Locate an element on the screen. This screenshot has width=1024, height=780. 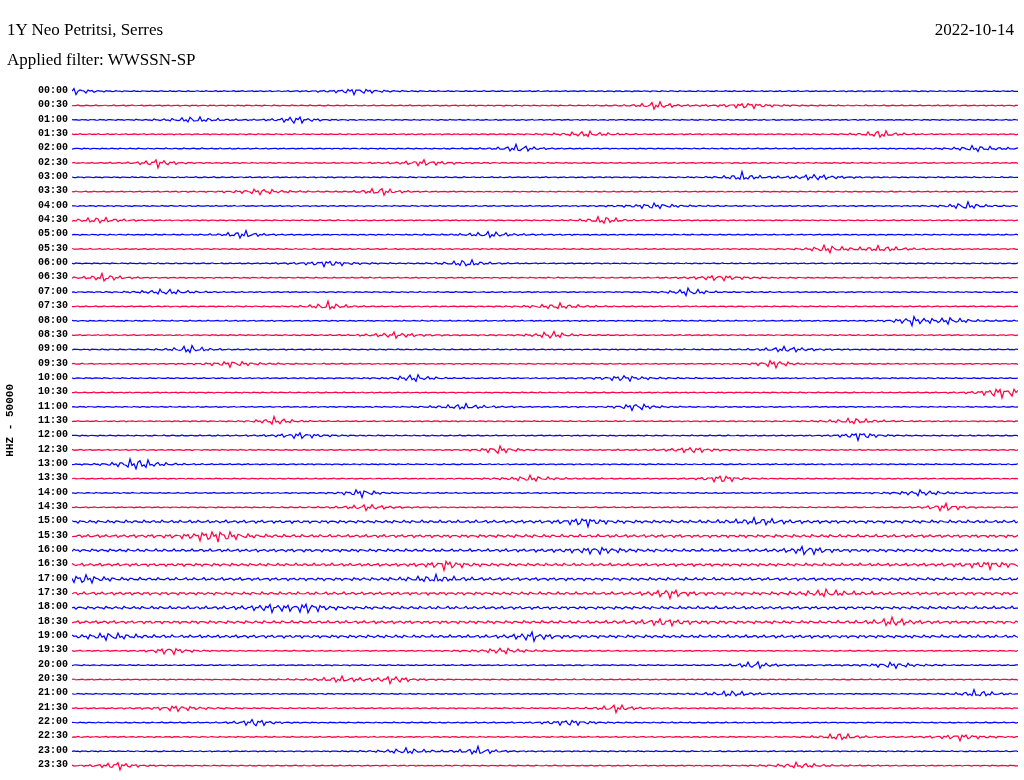
time-label: 09:30 is located at coordinates (53, 363).